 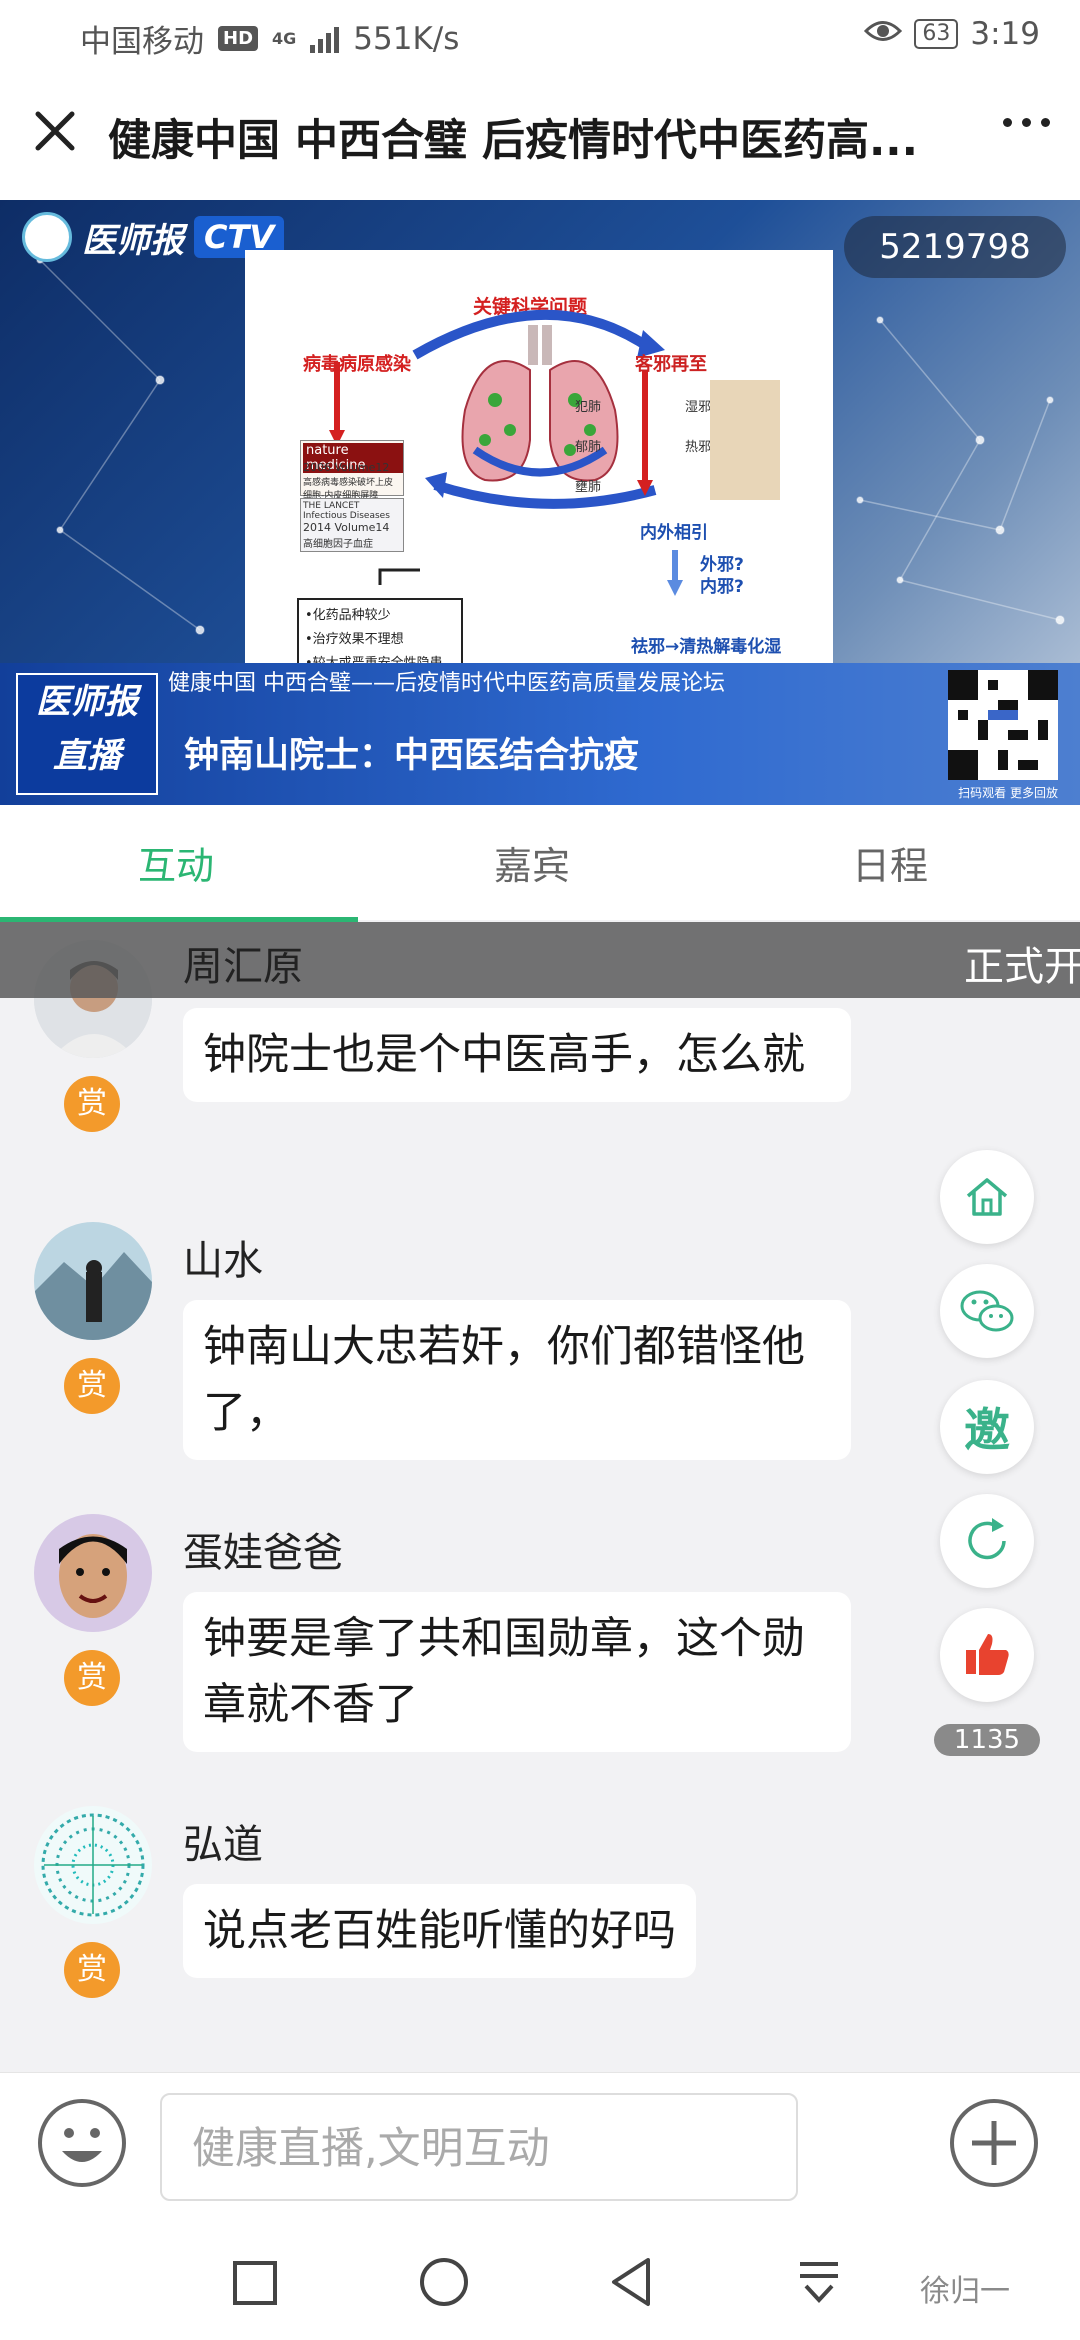 What do you see at coordinates (987, 1197) in the screenshot?
I see `home-icon` at bounding box center [987, 1197].